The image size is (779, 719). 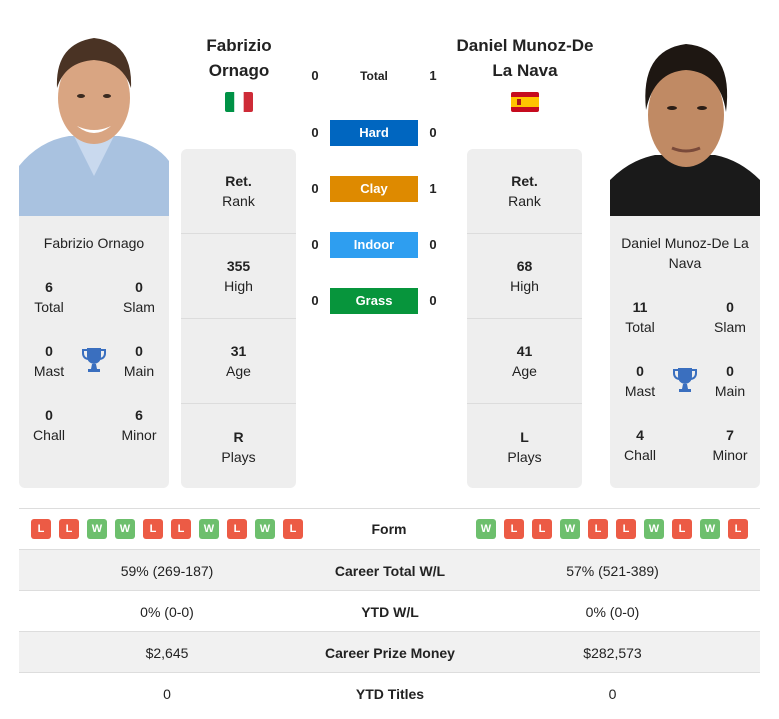 I want to click on h2h-indoor-row: 0 Indoor 0, so click(x=375, y=245).